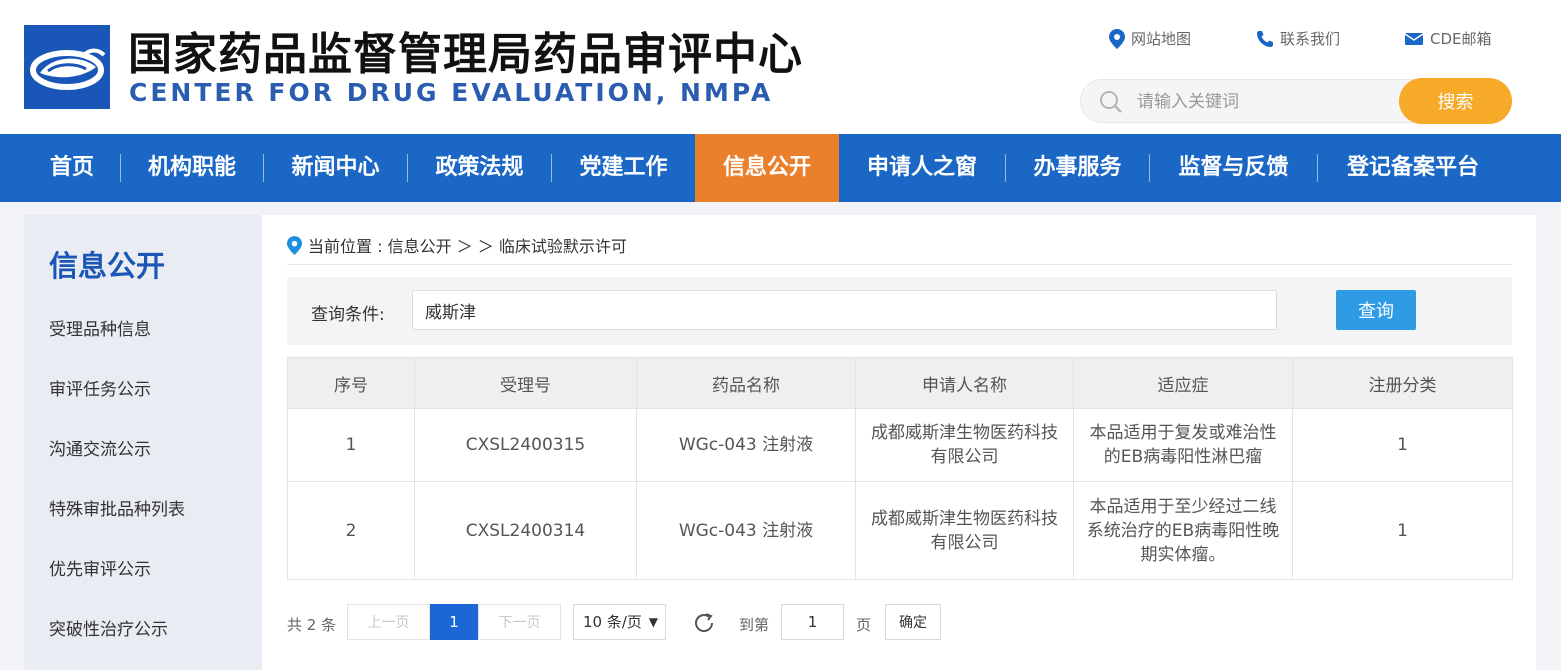  What do you see at coordinates (454, 622) in the screenshot?
I see `page-number-current: 1` at bounding box center [454, 622].